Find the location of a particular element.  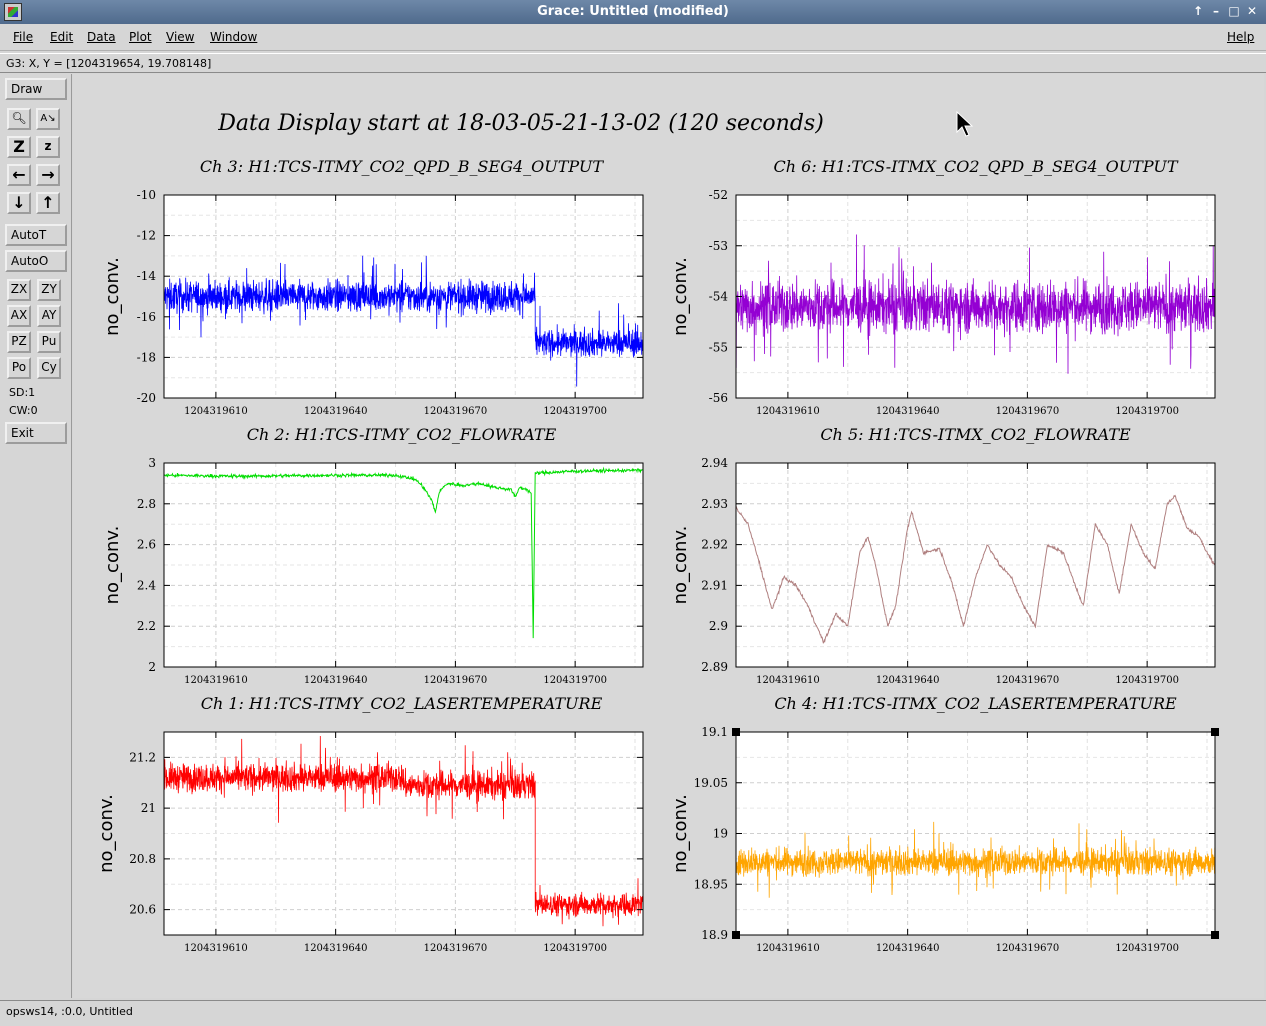

chart-1-ytick-label: -20 is located at coordinates (146, 398).